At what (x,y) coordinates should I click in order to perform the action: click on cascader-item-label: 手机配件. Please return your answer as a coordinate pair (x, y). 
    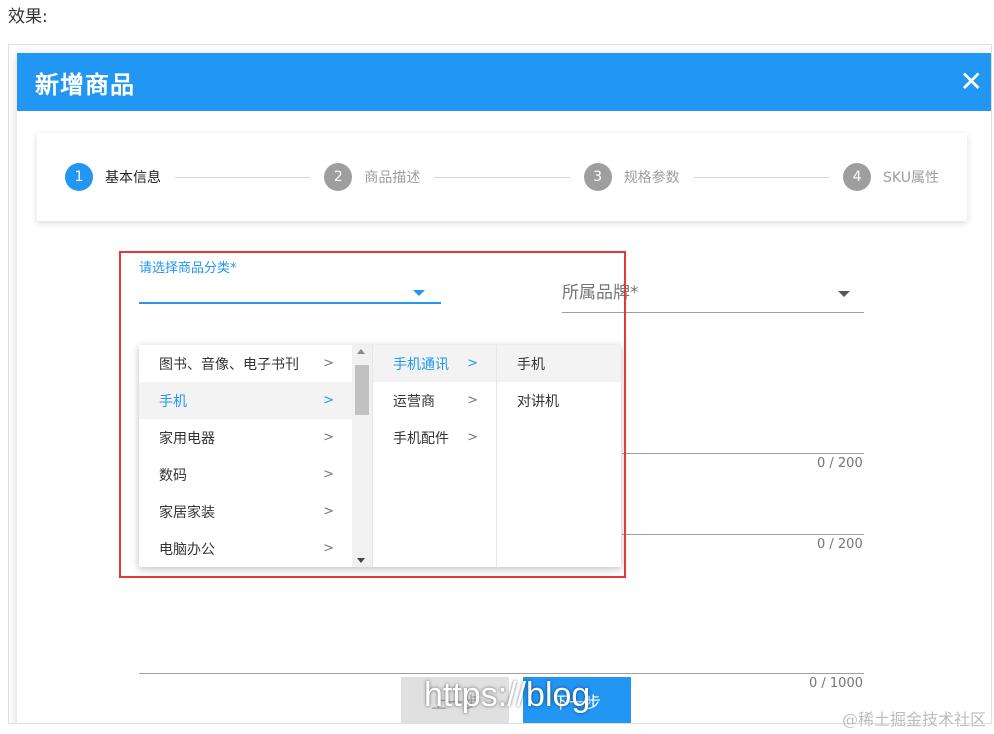
    Looking at the image, I should click on (421, 438).